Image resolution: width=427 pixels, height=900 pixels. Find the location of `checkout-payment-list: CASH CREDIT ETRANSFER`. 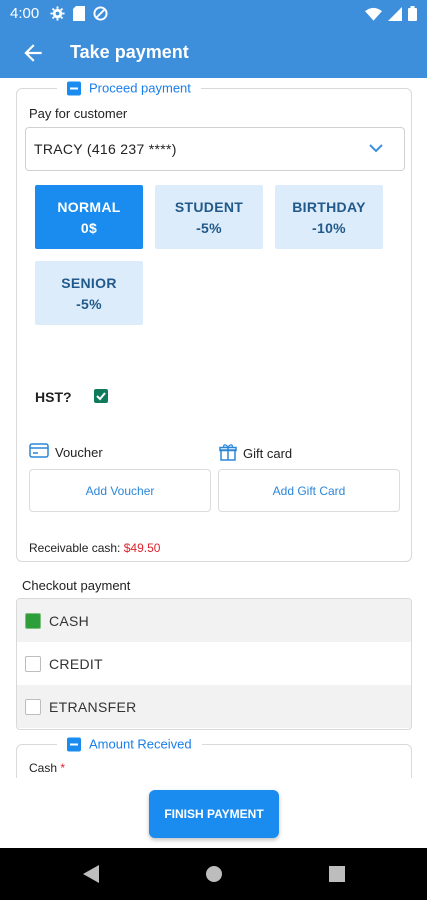

checkout-payment-list: CASH CREDIT ETRANSFER is located at coordinates (214, 664).